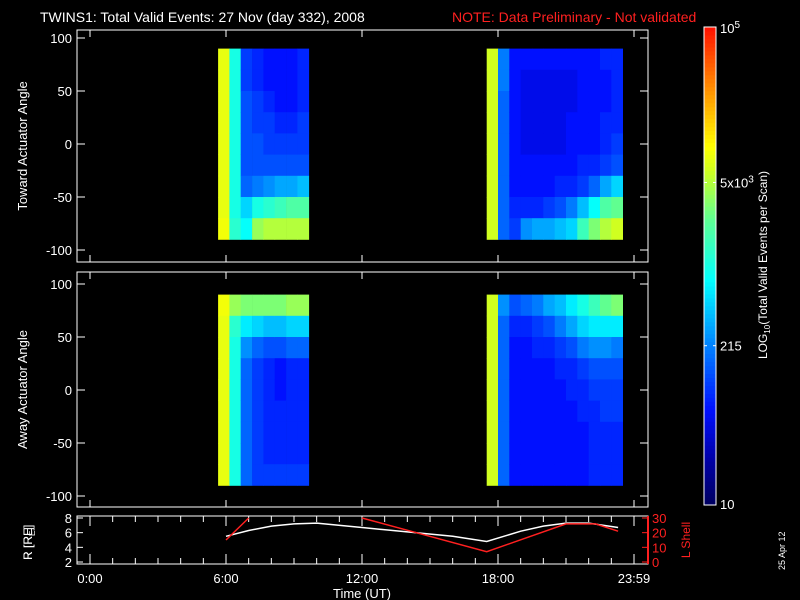 This screenshot has width=800, height=600. I want to click on x-tick-label: 0:00, so click(89, 578).